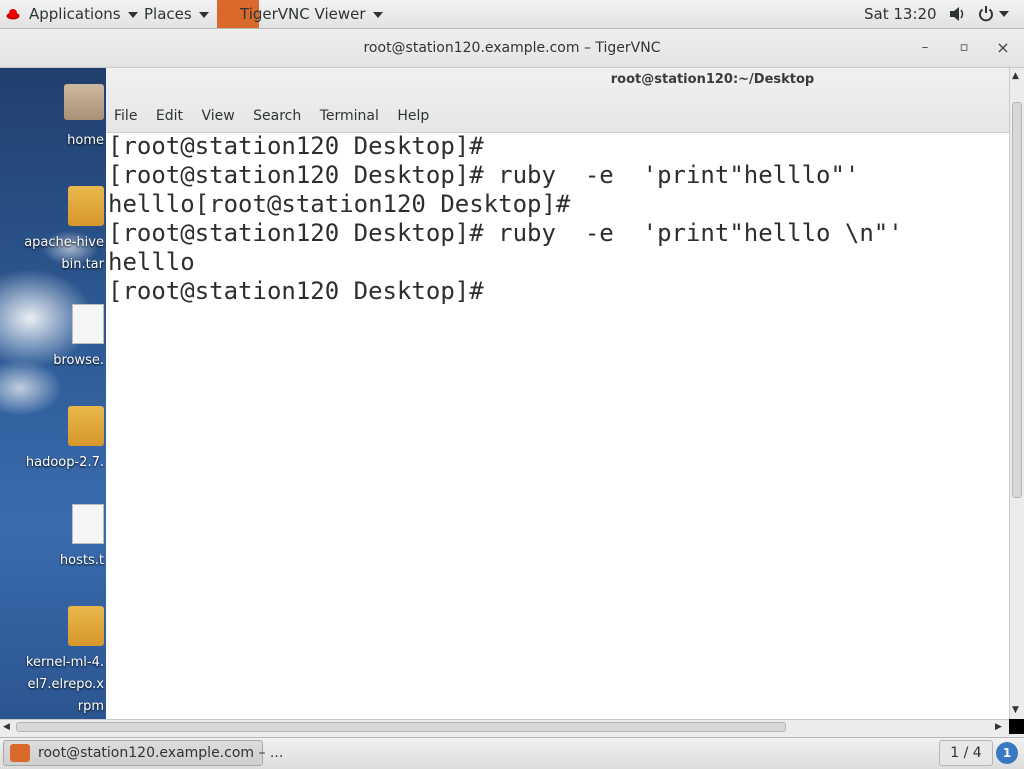 This screenshot has height=769, width=1024. What do you see at coordinates (957, 14) in the screenshot?
I see `volume-icon` at bounding box center [957, 14].